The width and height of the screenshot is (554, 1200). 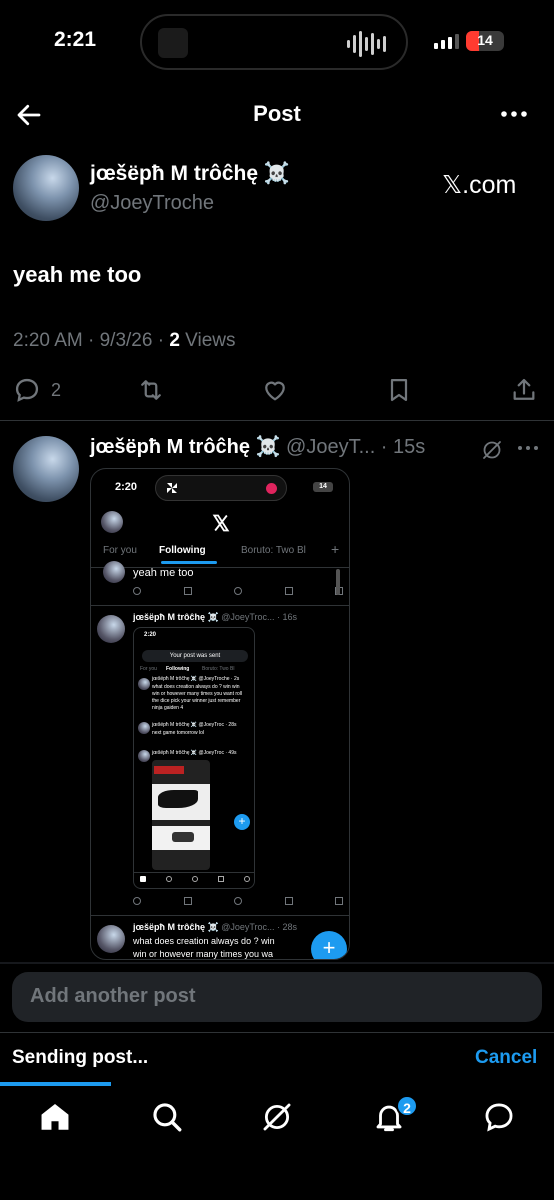 What do you see at coordinates (91, 340) in the screenshot?
I see `post-timestamp: 2:20 AM · 9/3/26 ·` at bounding box center [91, 340].